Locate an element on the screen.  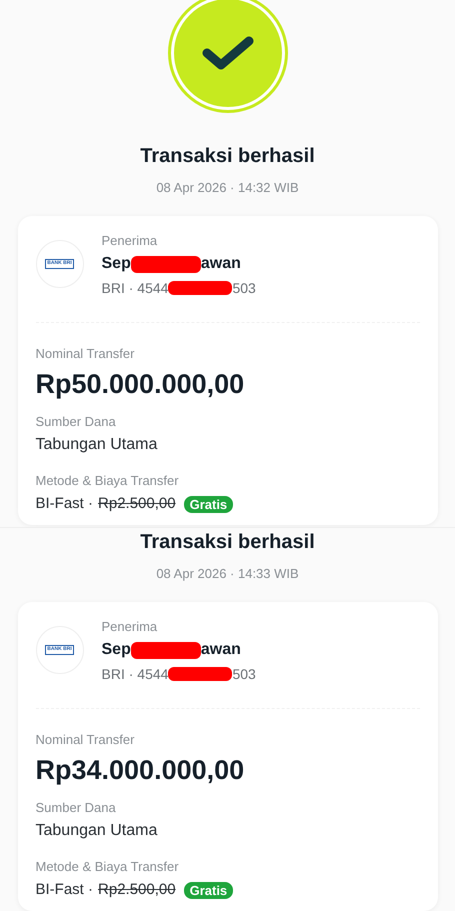
transaction-datetime: 08 Apr 2026 · 14:32 WIB is located at coordinates (227, 188).